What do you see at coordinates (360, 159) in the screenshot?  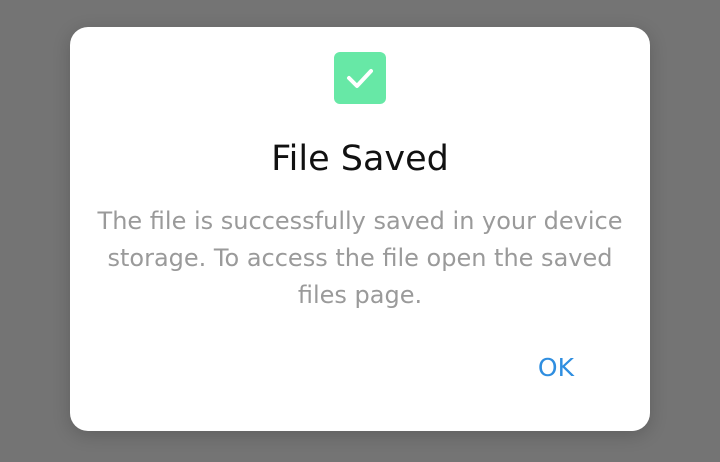 I see `dialog-title: File Saved` at bounding box center [360, 159].